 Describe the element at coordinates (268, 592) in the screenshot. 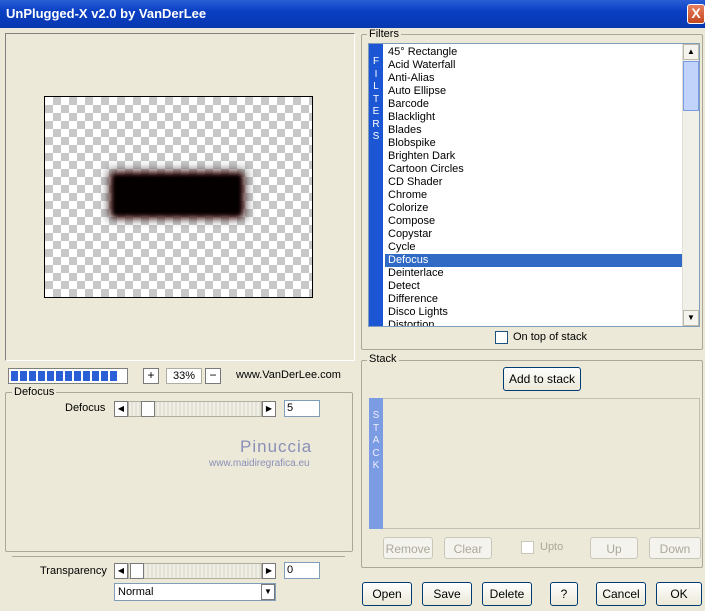

I see `chevron-down-icon: ▼` at that location.